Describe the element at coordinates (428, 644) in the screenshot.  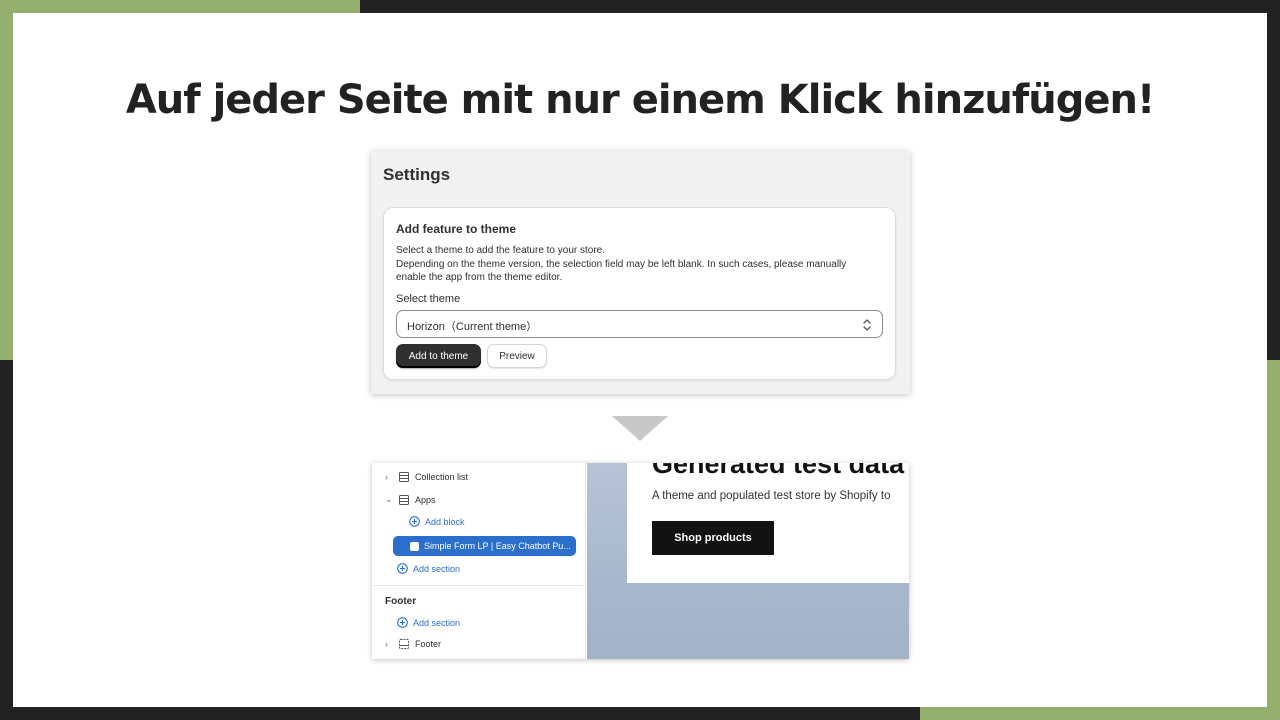
I see `sidebar-item-label: Footer` at that location.